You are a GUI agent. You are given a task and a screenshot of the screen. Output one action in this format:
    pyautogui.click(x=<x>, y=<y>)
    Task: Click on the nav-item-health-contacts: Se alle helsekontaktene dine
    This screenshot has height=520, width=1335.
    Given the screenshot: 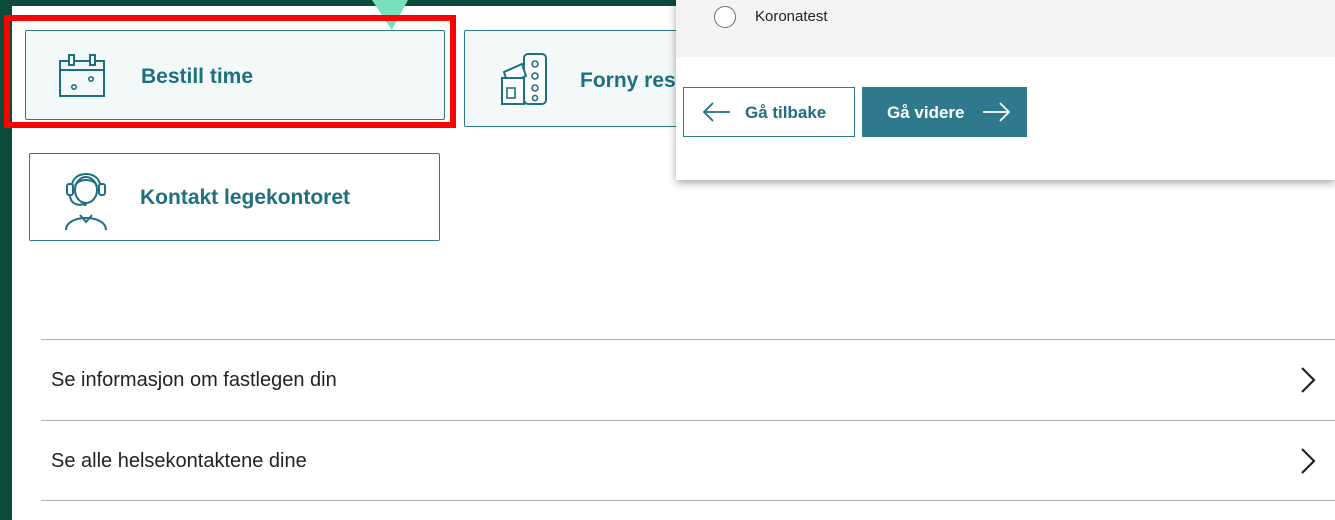 What is the action you would take?
    pyautogui.click(x=688, y=461)
    